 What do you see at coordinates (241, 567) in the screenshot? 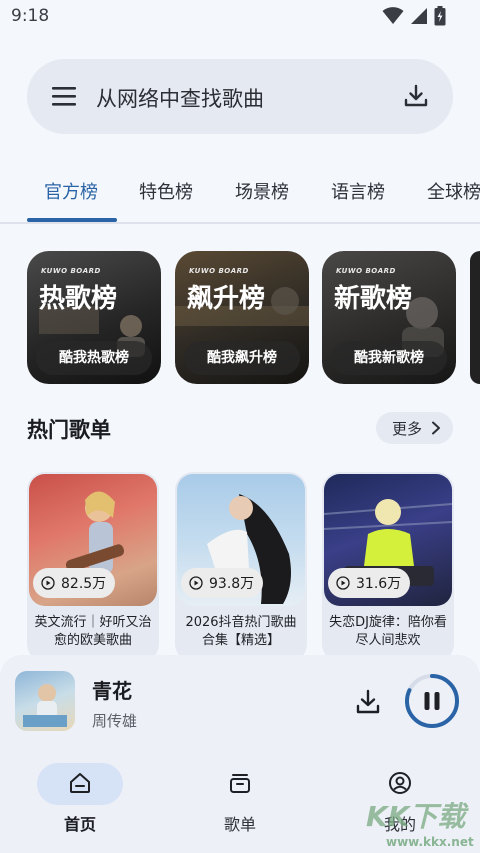
I see `playlist-card: 93.8万 2026抖音热门歌曲合集【精选】` at bounding box center [241, 567].